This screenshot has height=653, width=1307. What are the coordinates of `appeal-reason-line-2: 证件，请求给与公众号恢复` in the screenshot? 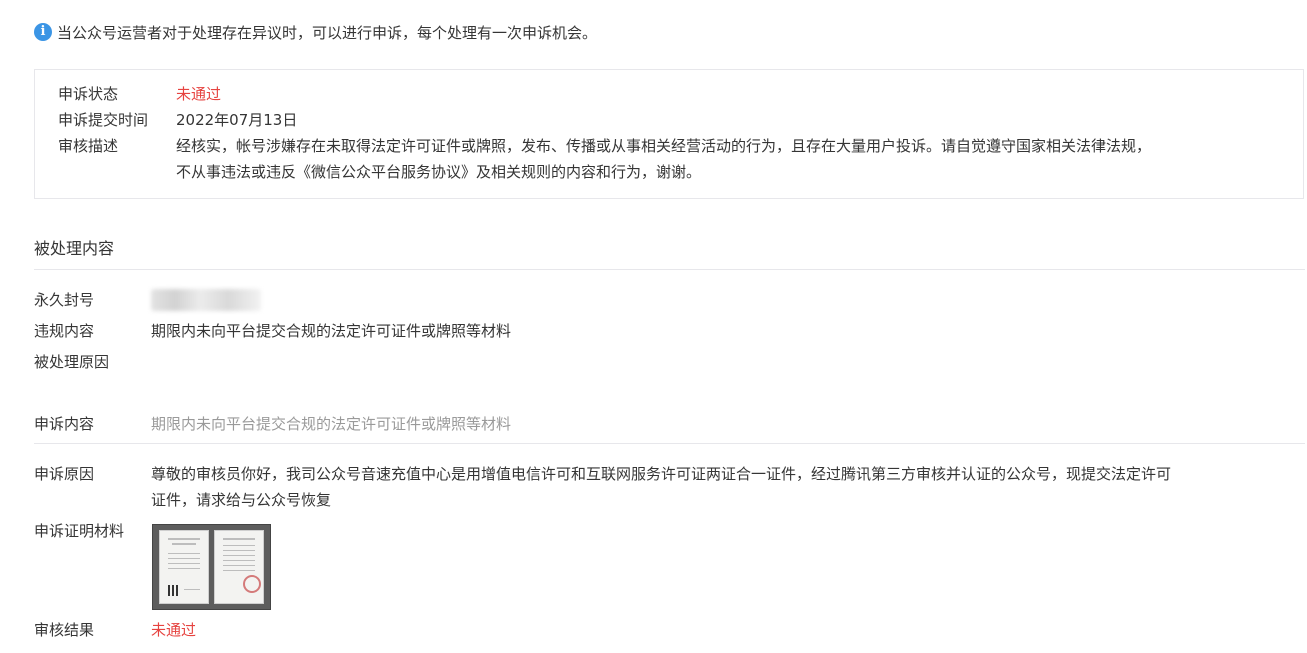 It's located at (241, 500).